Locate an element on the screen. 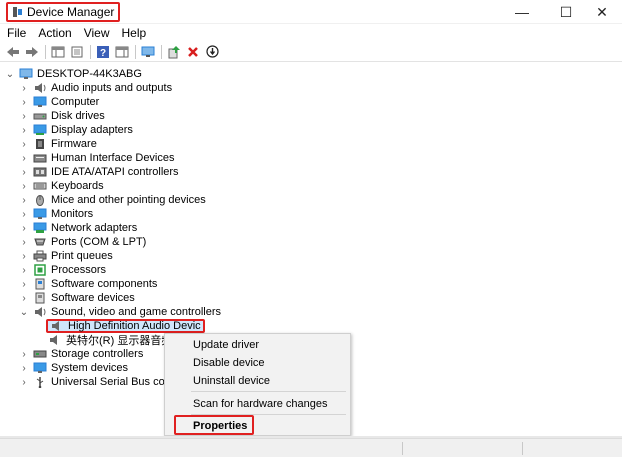  tree-item-label: Print queues is located at coordinates (82, 256).